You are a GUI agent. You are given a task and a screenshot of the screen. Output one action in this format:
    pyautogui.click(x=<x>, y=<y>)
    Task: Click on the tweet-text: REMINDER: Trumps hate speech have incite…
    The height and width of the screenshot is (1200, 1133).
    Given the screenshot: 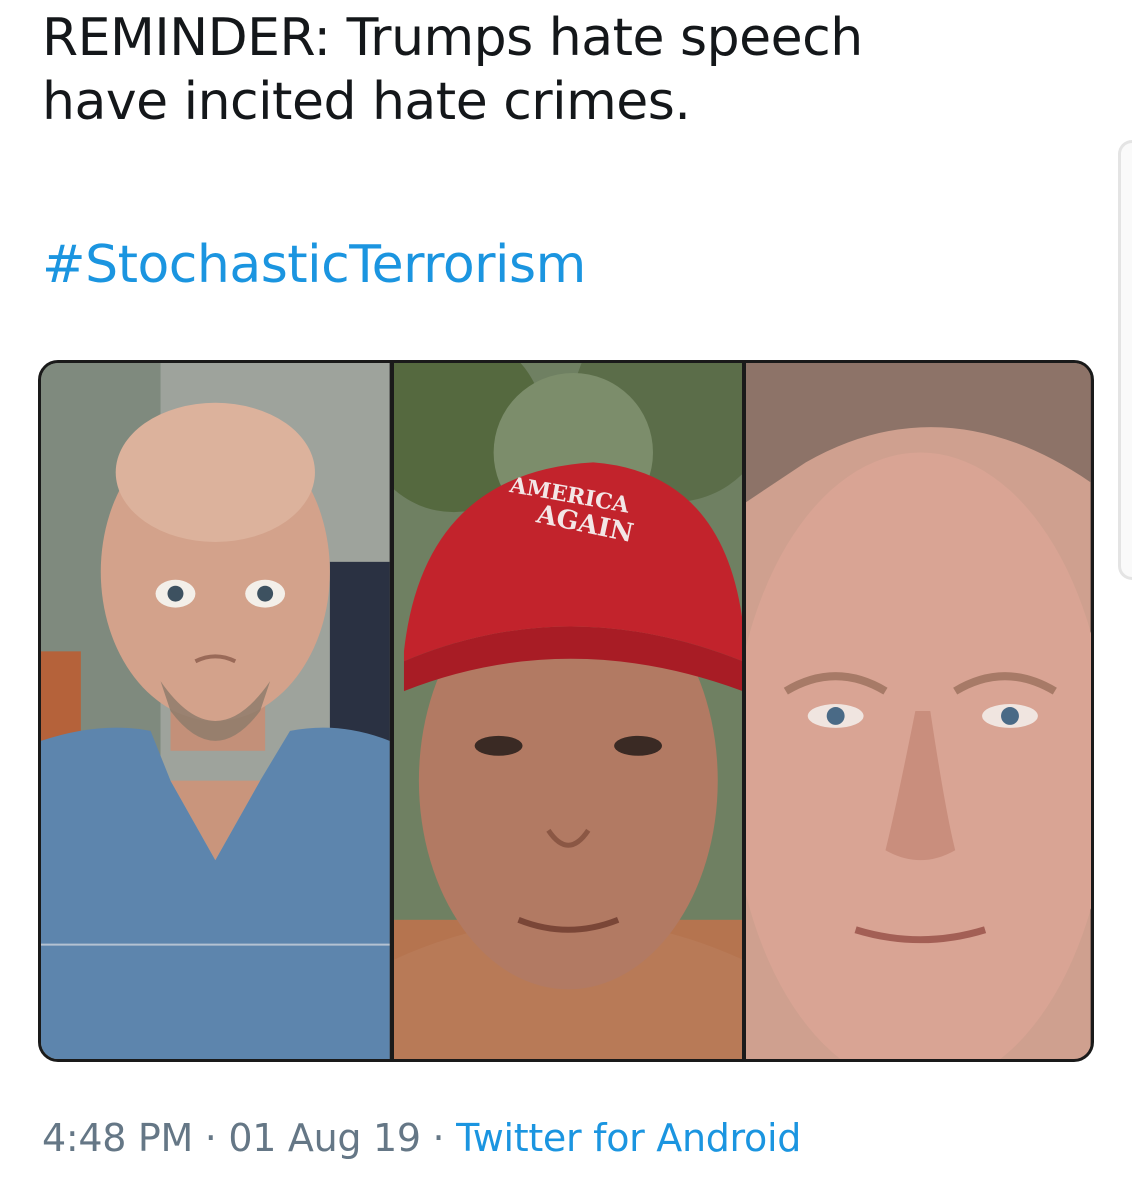 What is the action you would take?
    pyautogui.click(x=572, y=70)
    